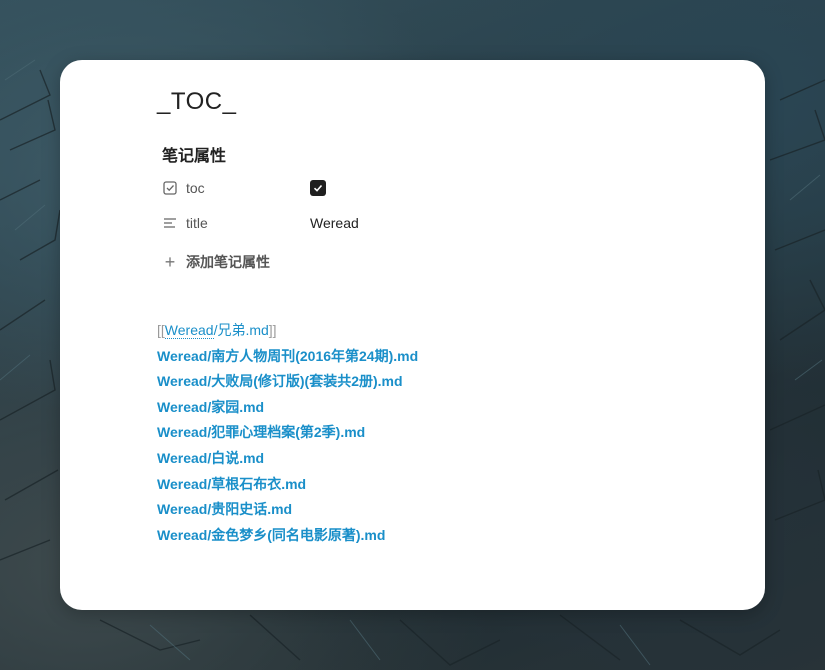 Image resolution: width=825 pixels, height=670 pixels. I want to click on list-item: Weread/白说.md, so click(287, 459).